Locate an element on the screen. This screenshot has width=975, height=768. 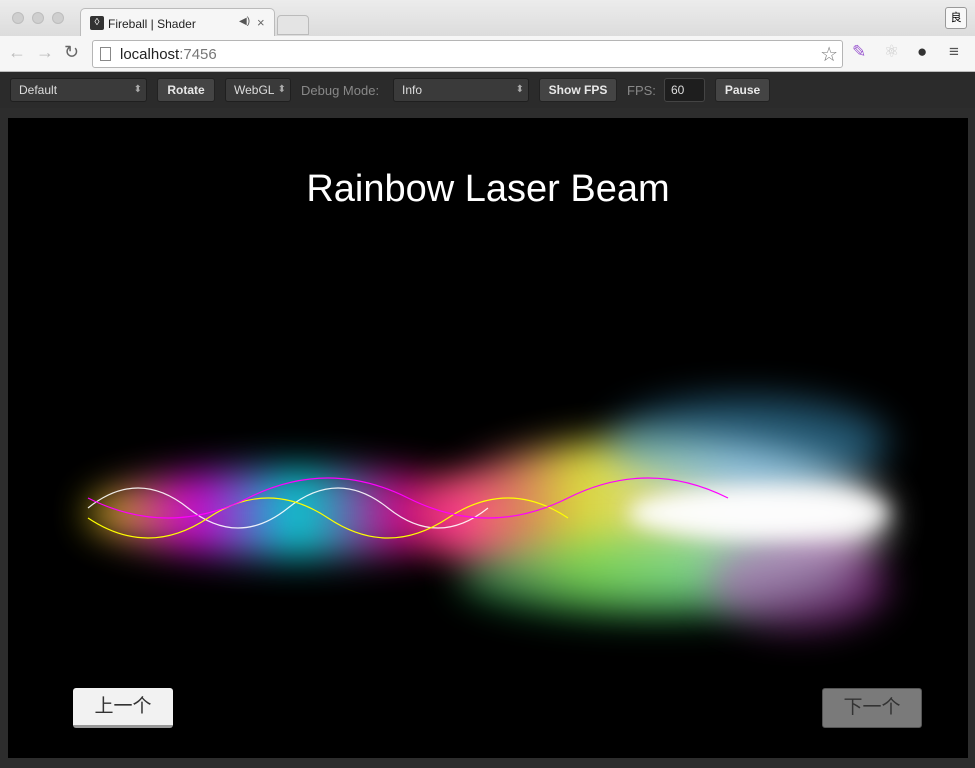
rotate-button: Rotate is located at coordinates (186, 90).